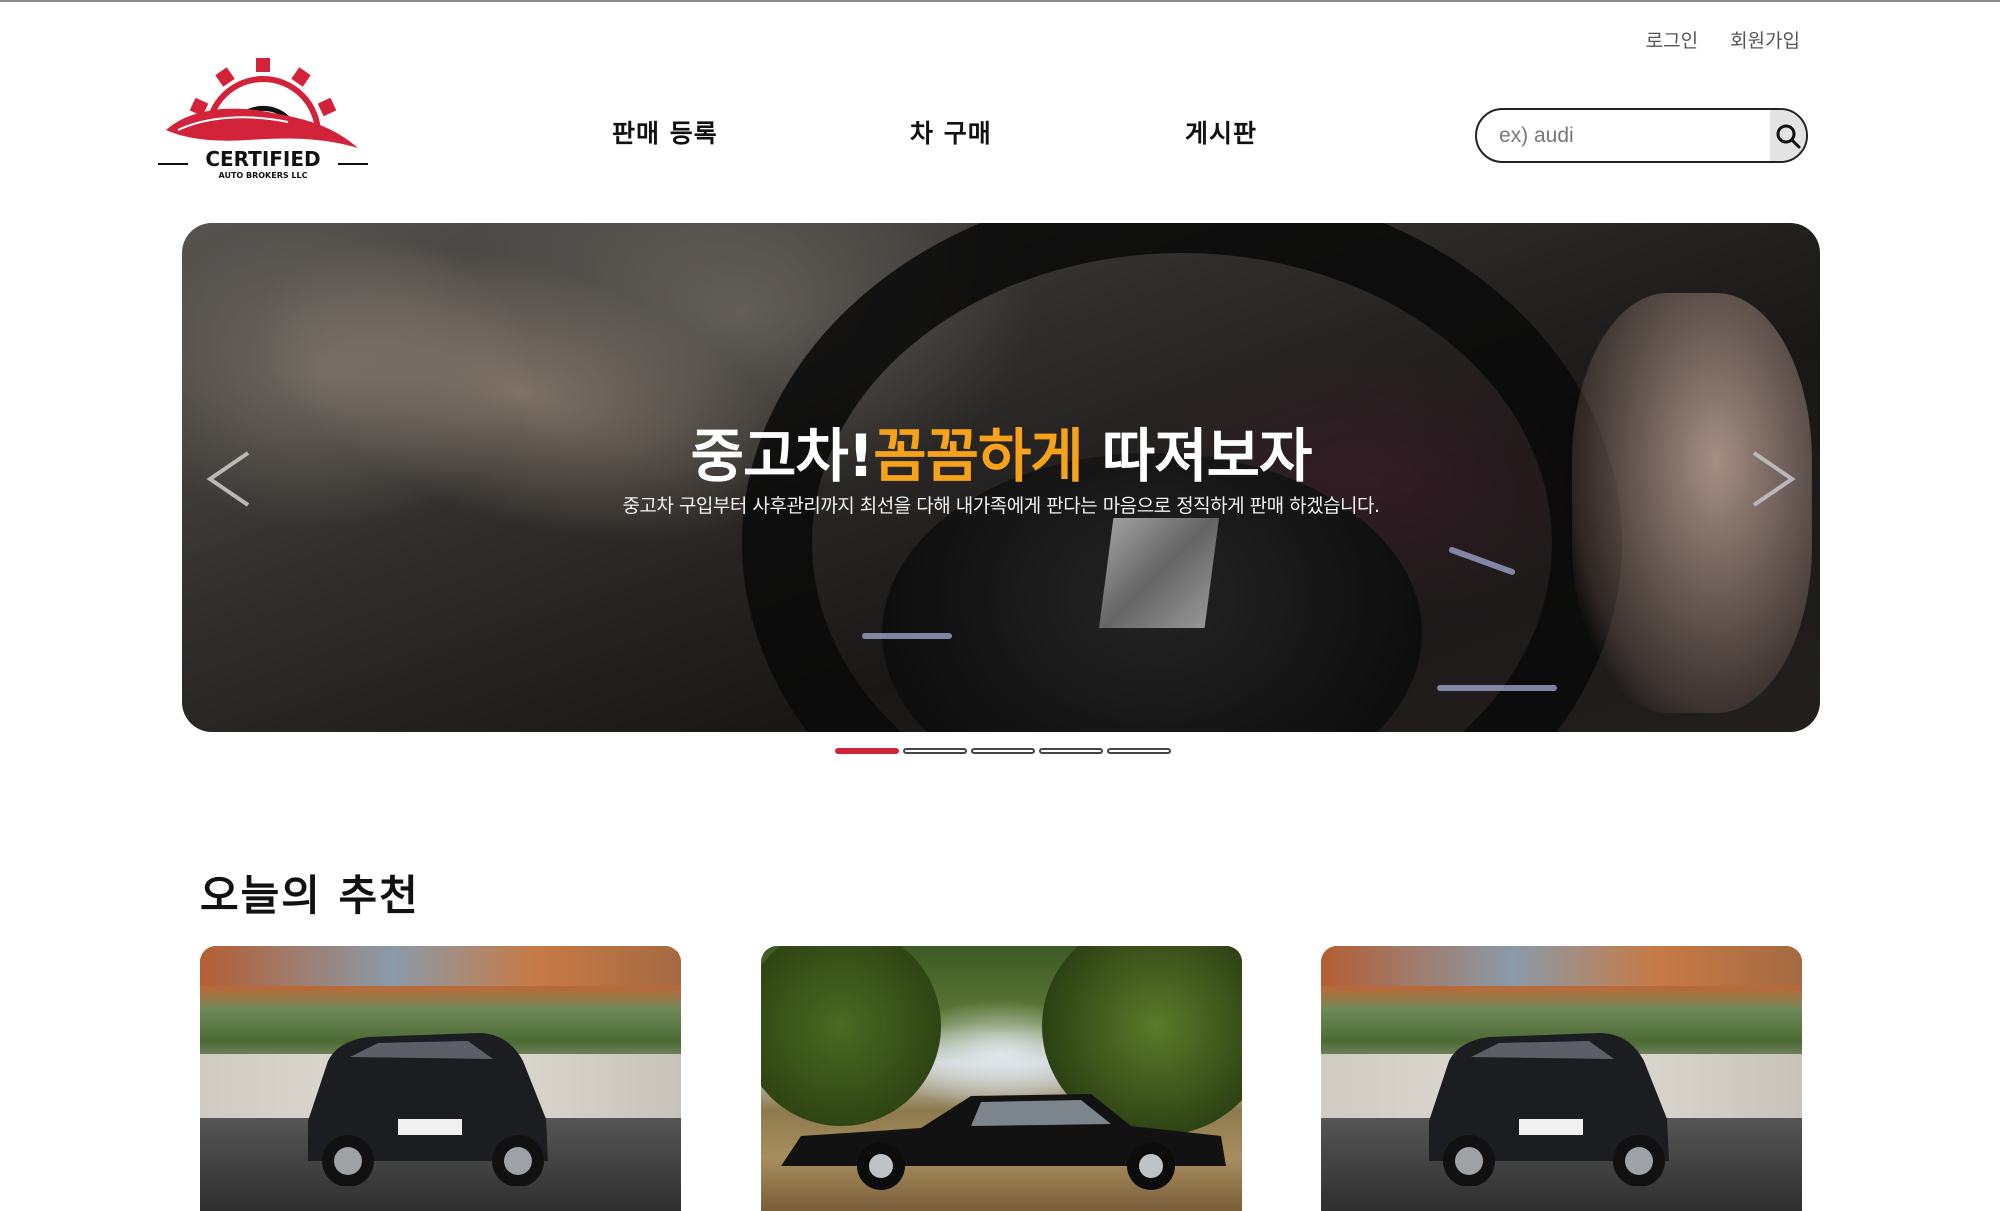 This screenshot has width=2000, height=1211. I want to click on section-title: 오늘의 추천, so click(310, 895).